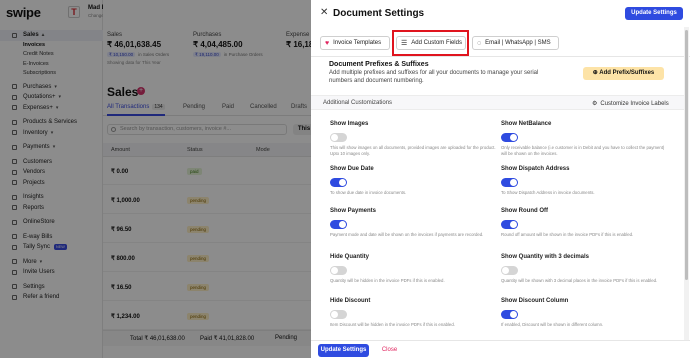 The image size is (690, 358). Describe the element at coordinates (338, 224) in the screenshot. I see `show-payments-toggle` at that location.